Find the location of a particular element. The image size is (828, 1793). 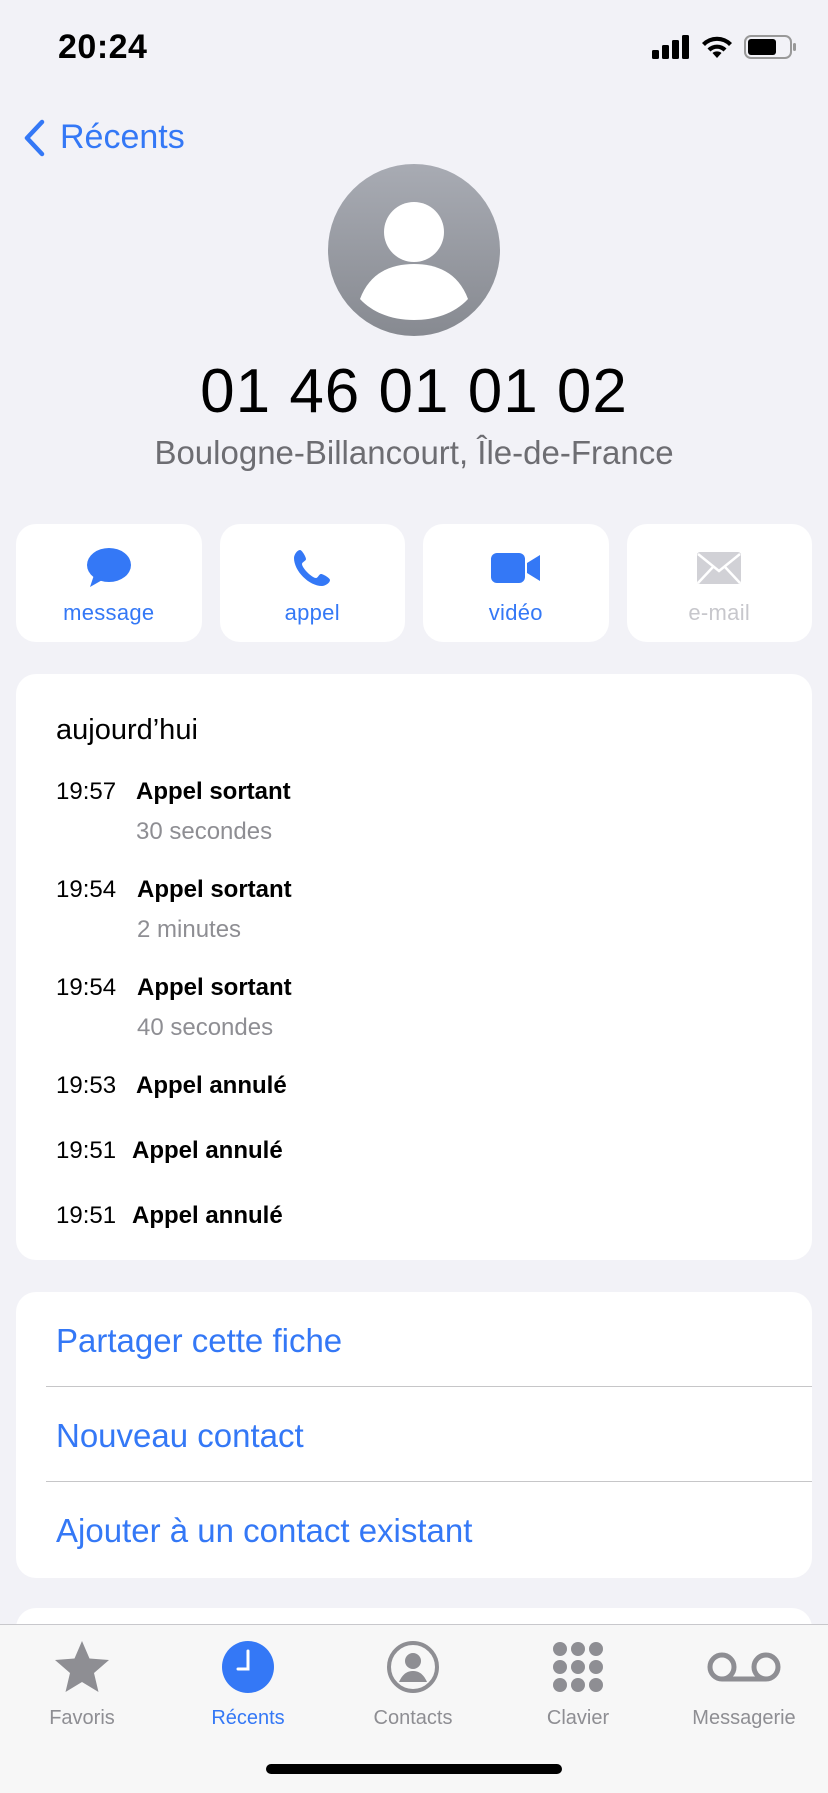

tab-clavier: Clavier is located at coordinates (578, 1682).